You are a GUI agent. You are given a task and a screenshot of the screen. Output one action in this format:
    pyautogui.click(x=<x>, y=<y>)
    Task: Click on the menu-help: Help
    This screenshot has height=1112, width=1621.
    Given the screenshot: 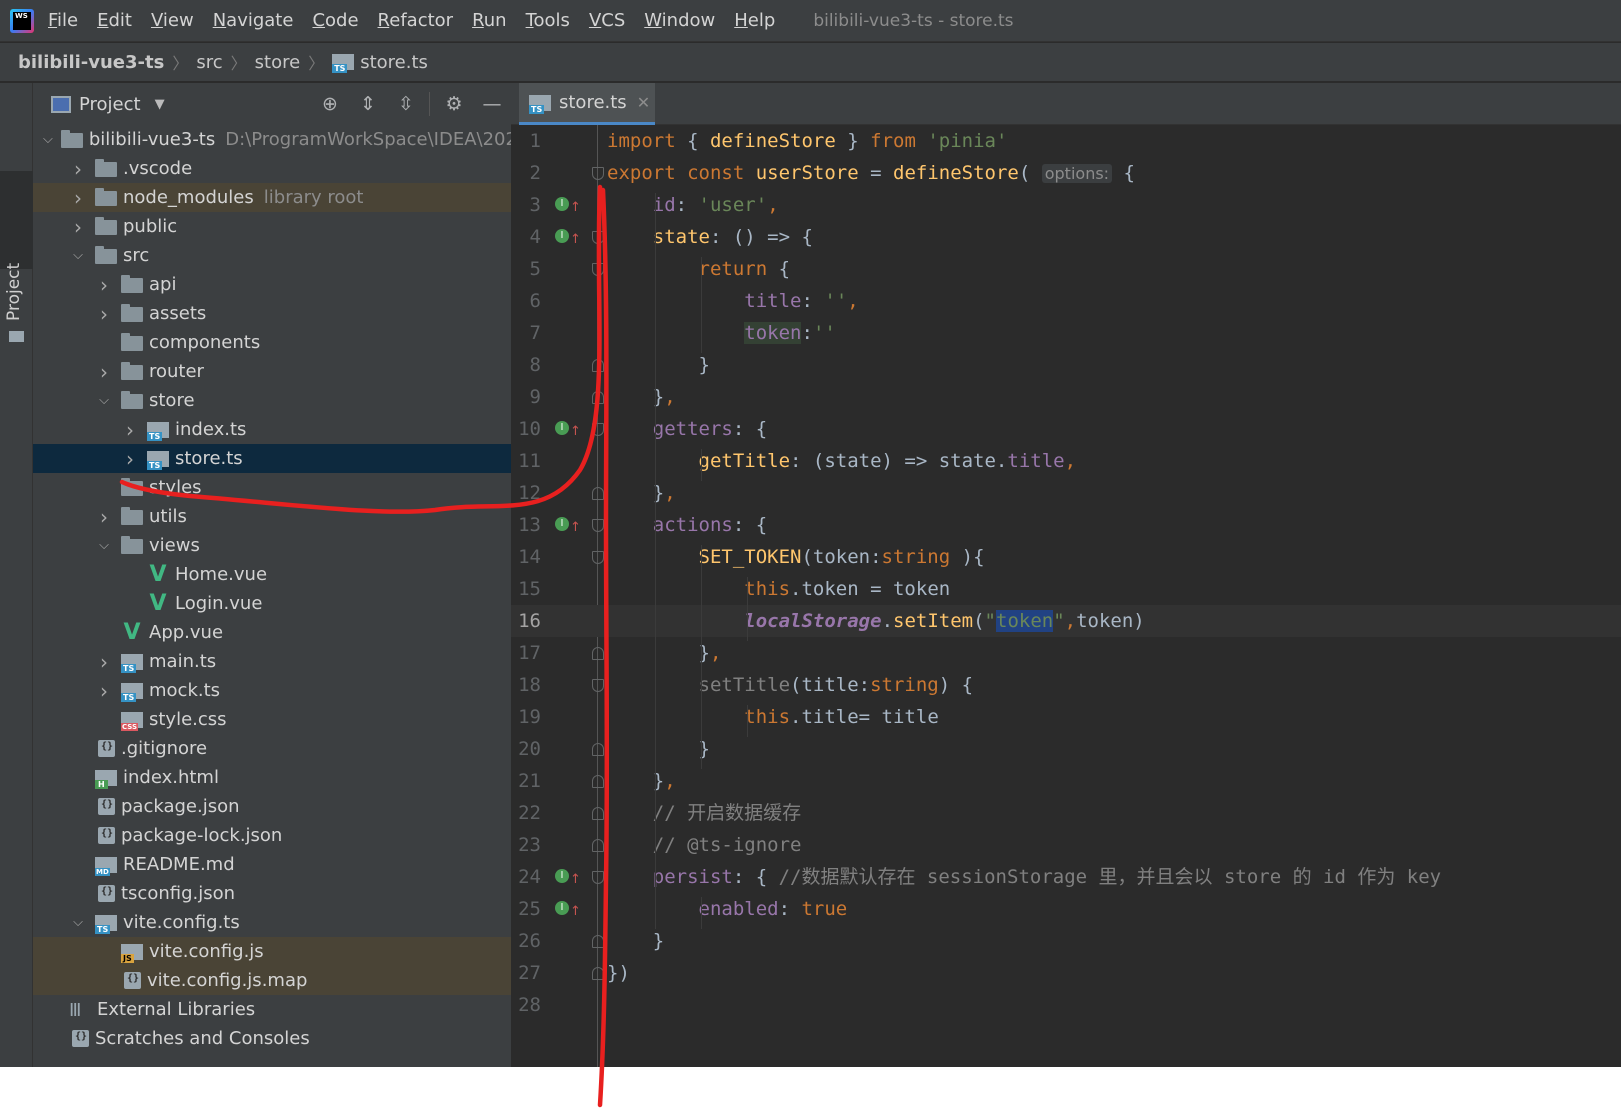 What is the action you would take?
    pyautogui.click(x=754, y=20)
    